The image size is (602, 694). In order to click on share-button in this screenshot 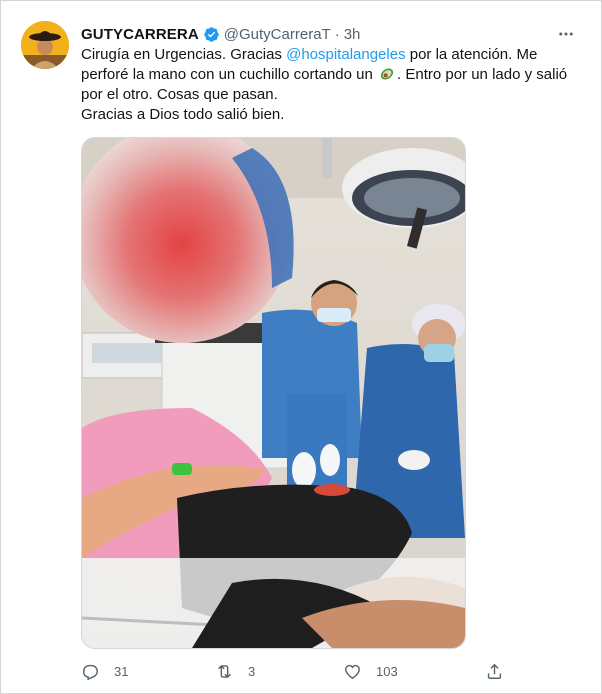, I will do `click(501, 671)`.